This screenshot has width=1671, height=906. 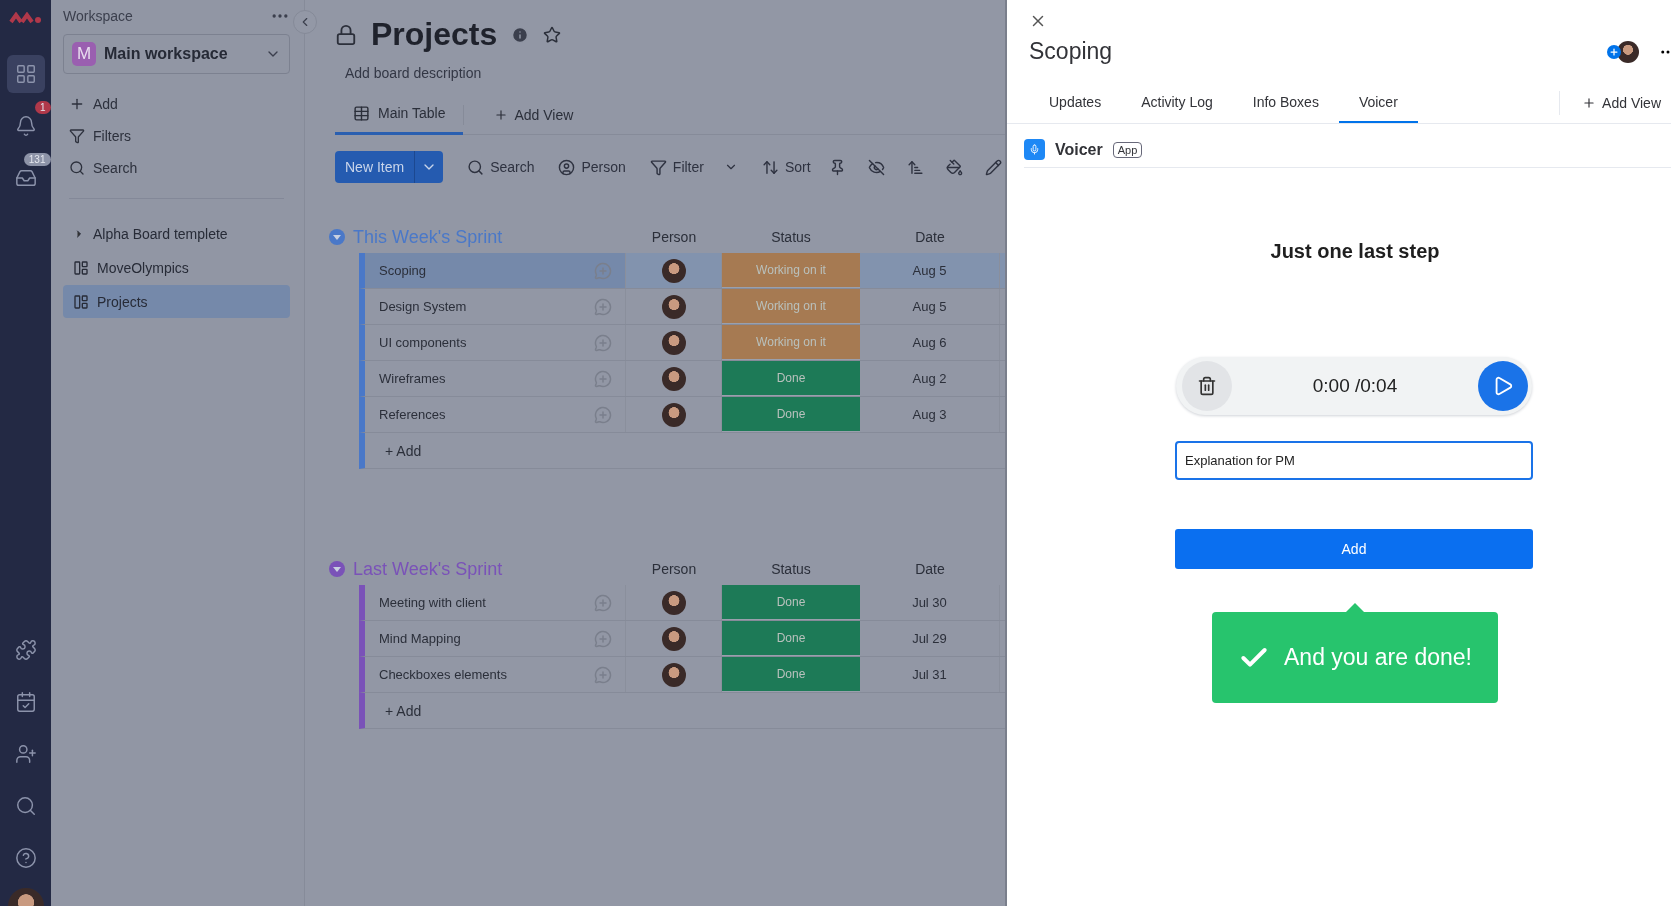 What do you see at coordinates (412, 378) in the screenshot?
I see `item-name: Wireframes` at bounding box center [412, 378].